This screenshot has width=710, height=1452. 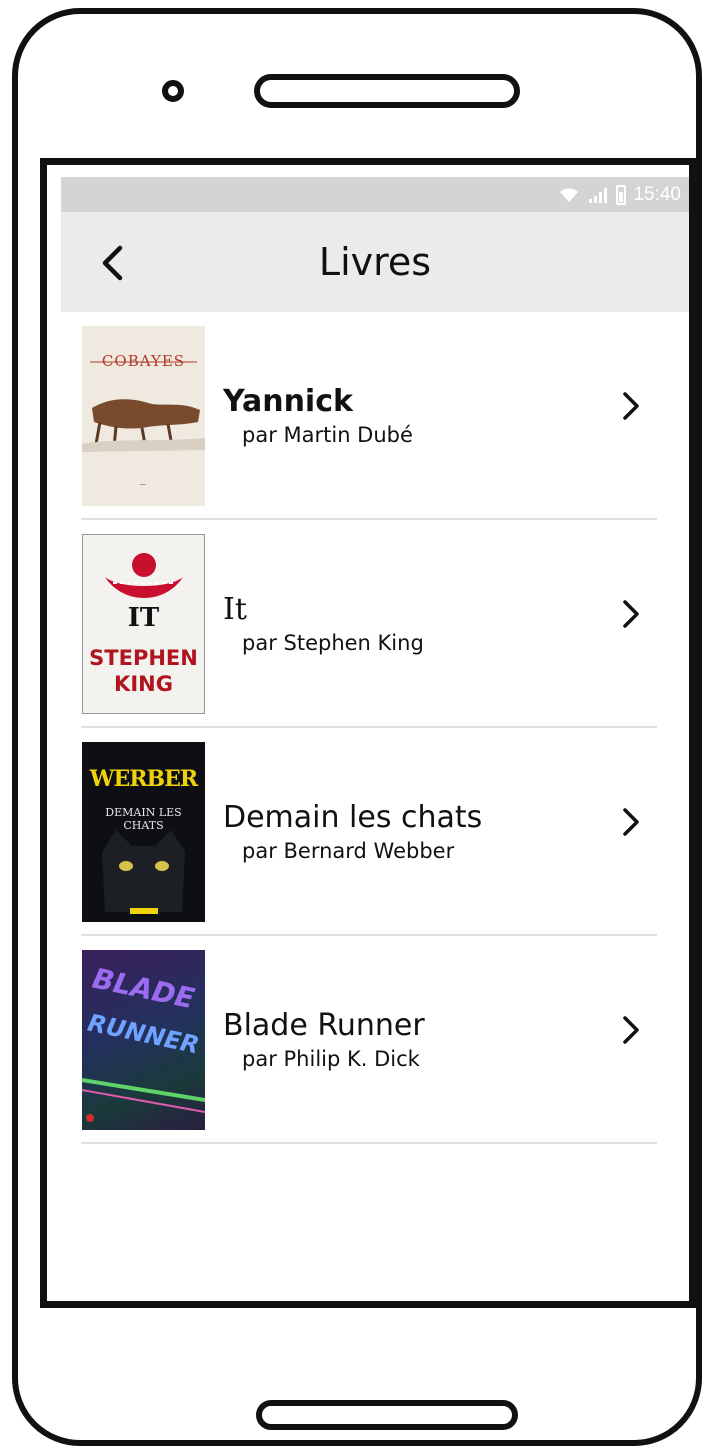 I want to click on book-info: Blade Runner par Philip K. Dick, so click(x=324, y=1041).